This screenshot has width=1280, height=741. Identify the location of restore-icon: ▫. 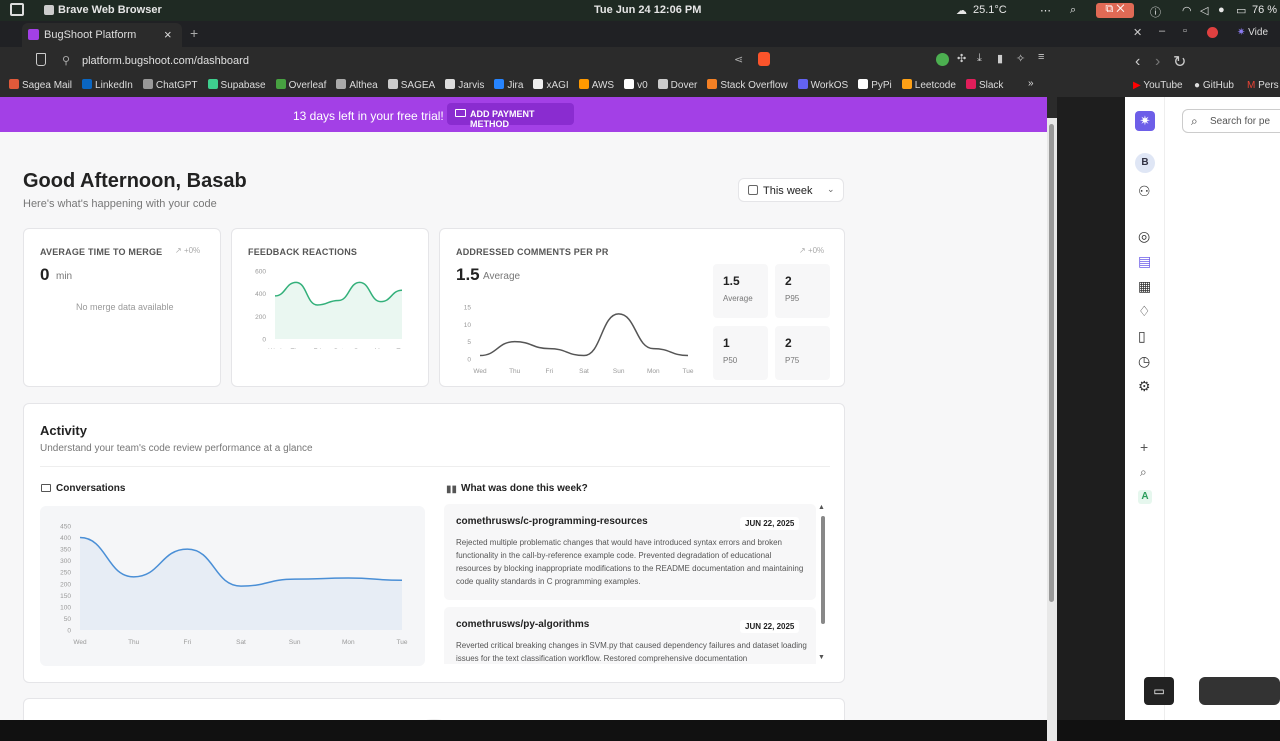
(1185, 31).